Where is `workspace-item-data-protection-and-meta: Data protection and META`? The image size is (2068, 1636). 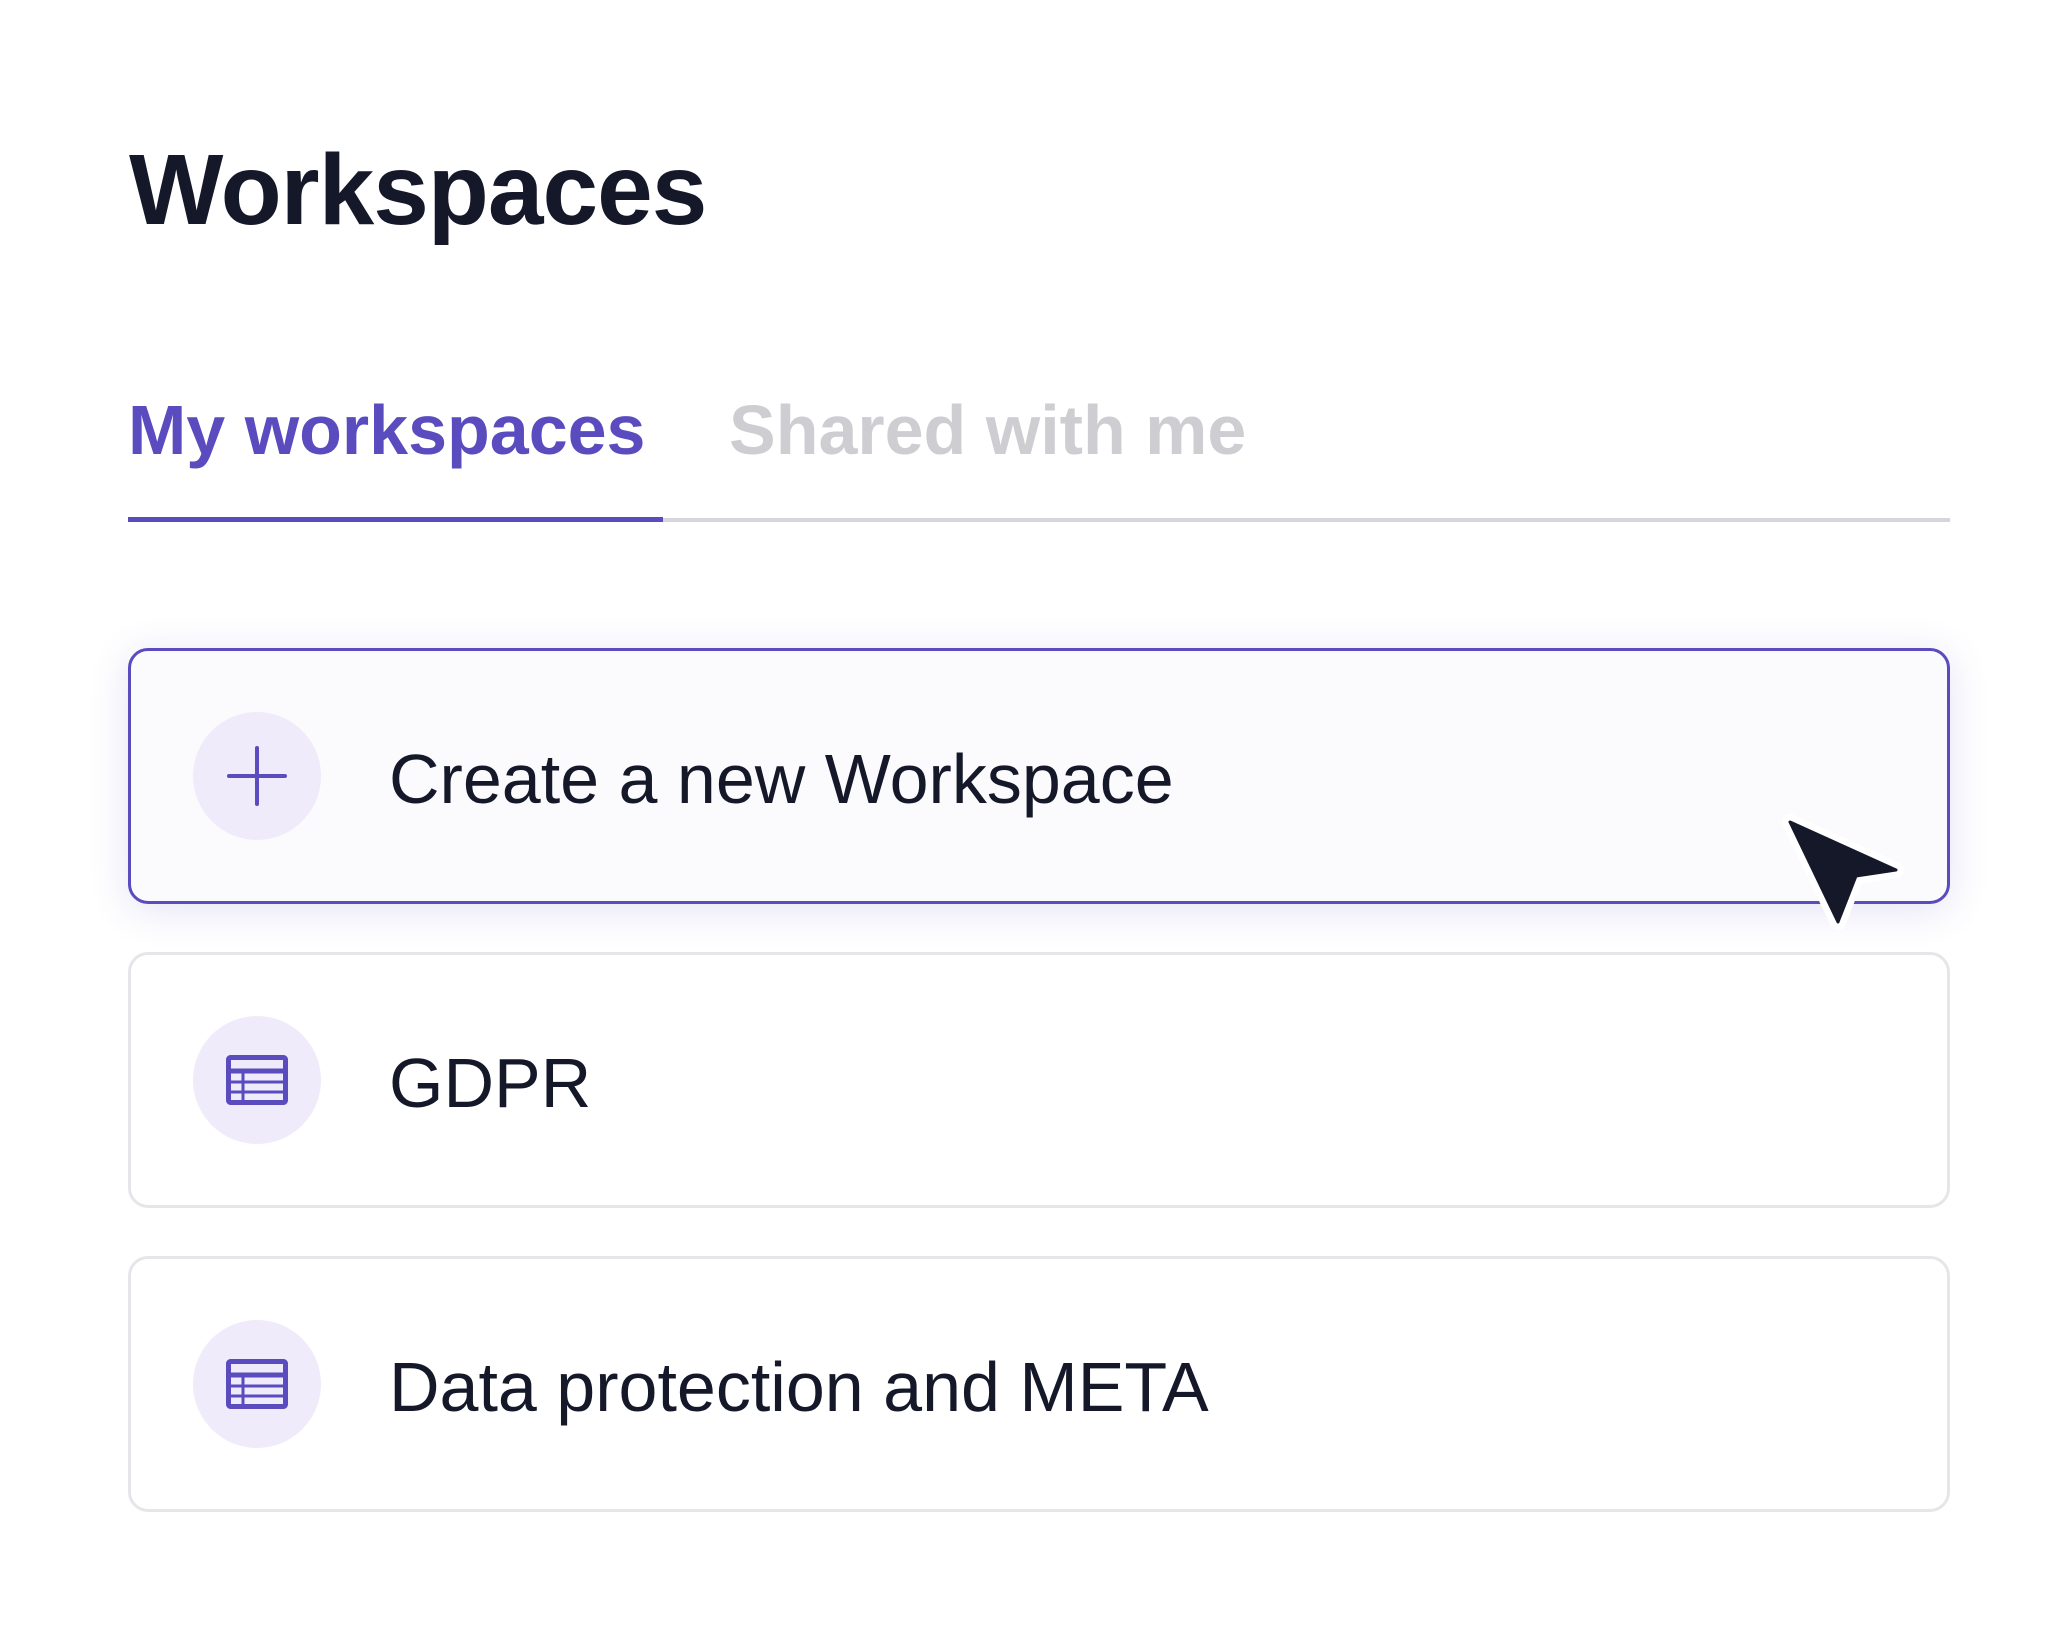 workspace-item-data-protection-and-meta: Data protection and META is located at coordinates (1039, 1384).